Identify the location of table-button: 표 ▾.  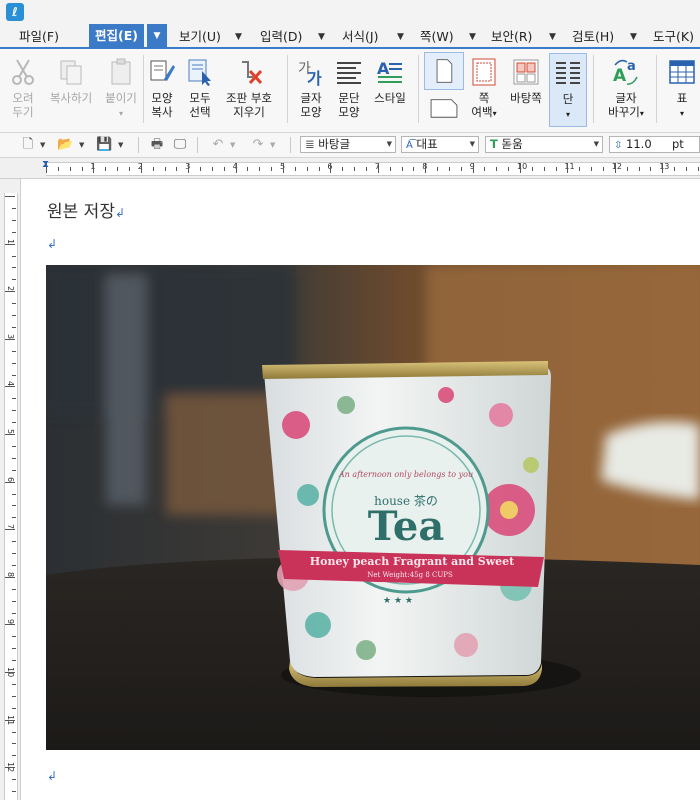
(682, 90).